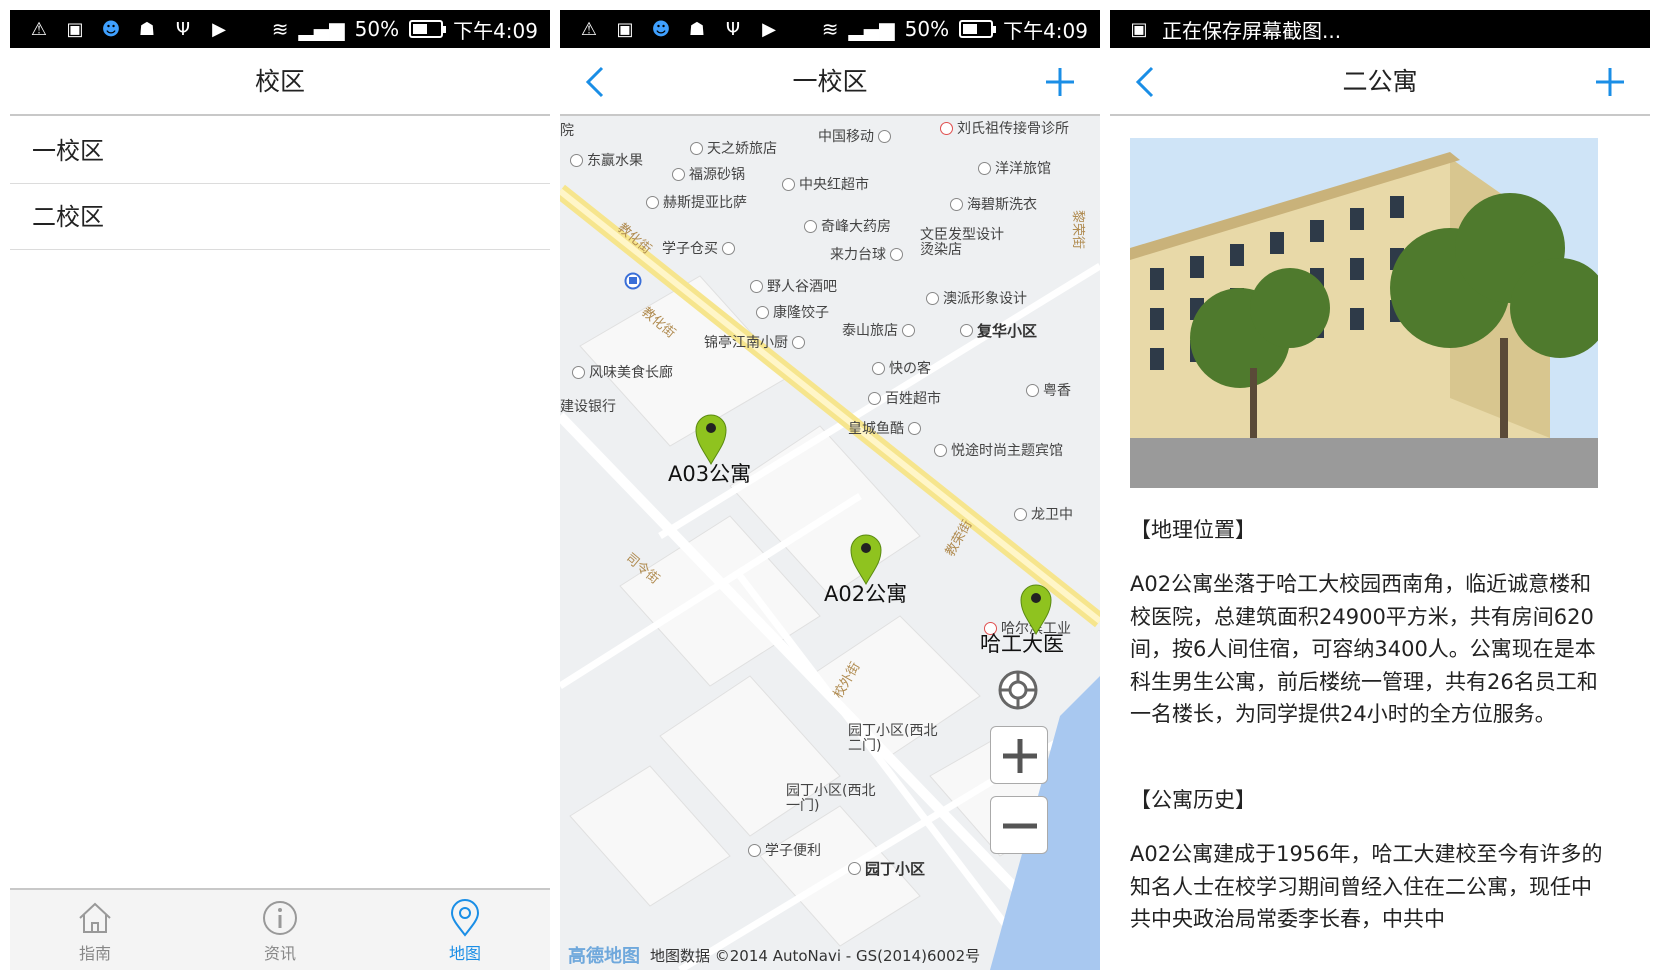  I want to click on page-title: 二公寓, so click(1380, 81).